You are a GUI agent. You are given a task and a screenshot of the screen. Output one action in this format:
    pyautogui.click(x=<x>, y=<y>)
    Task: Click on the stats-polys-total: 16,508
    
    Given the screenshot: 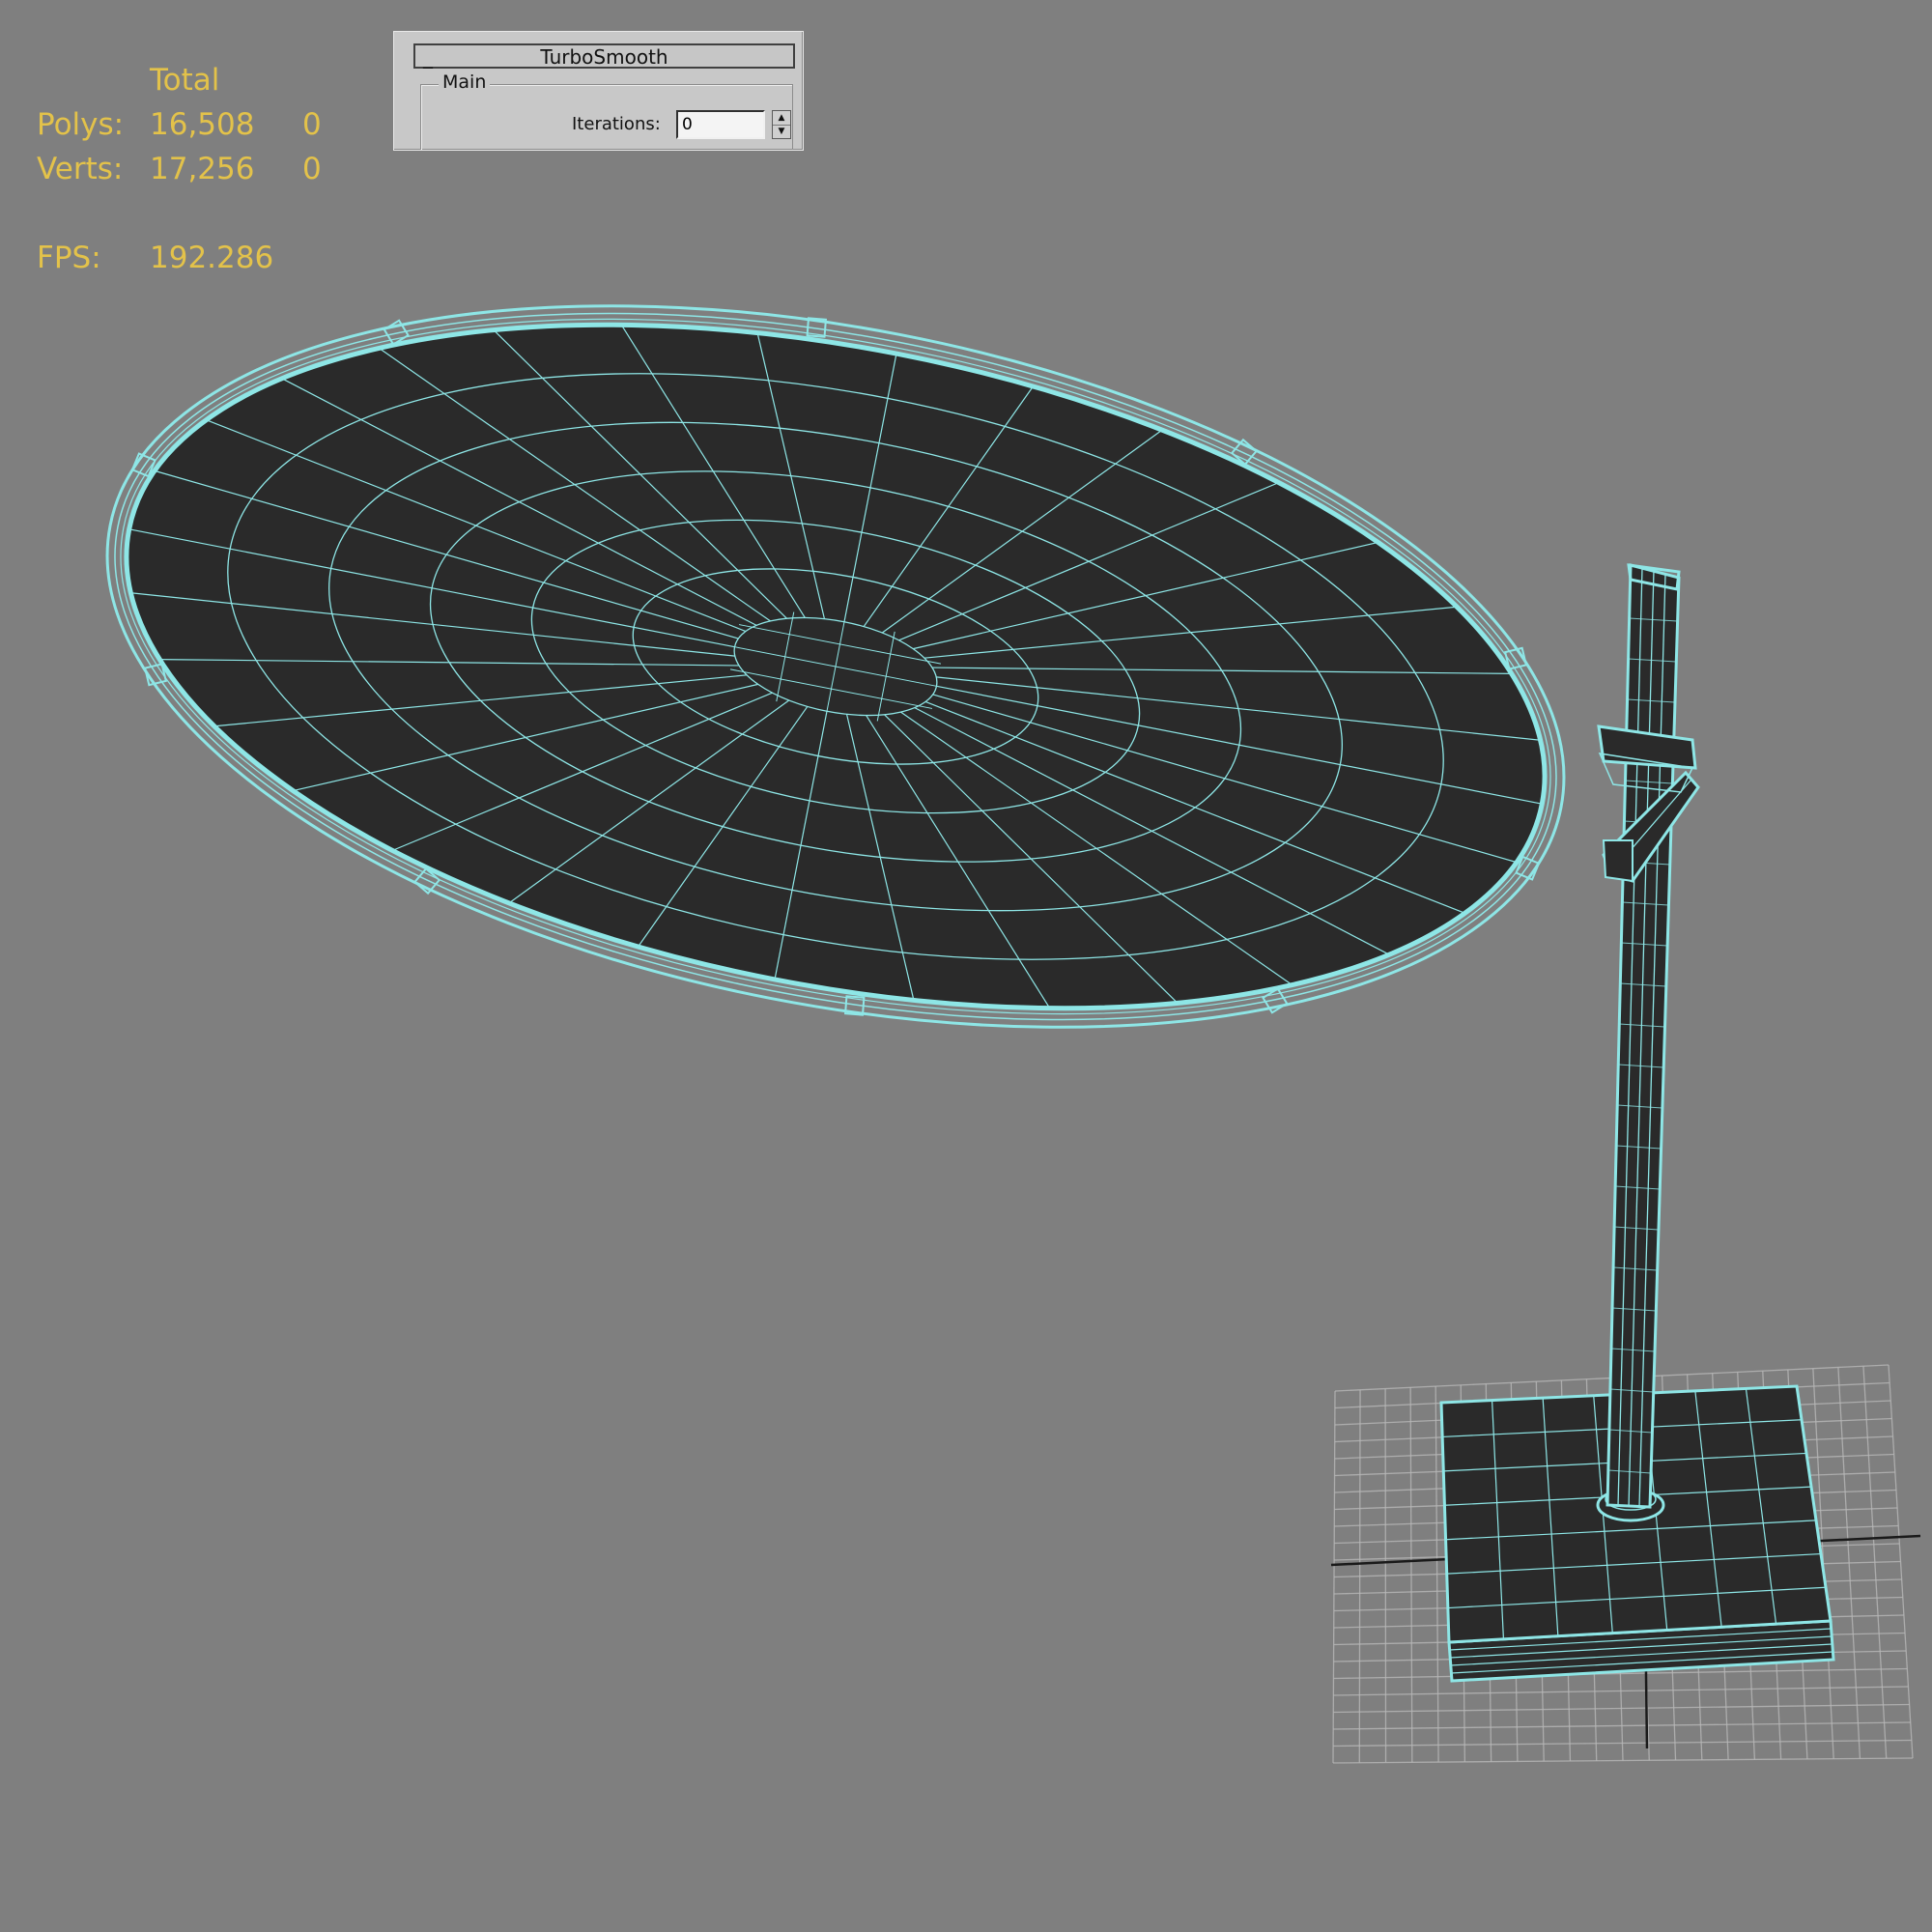 What is the action you would take?
    pyautogui.click(x=202, y=124)
    